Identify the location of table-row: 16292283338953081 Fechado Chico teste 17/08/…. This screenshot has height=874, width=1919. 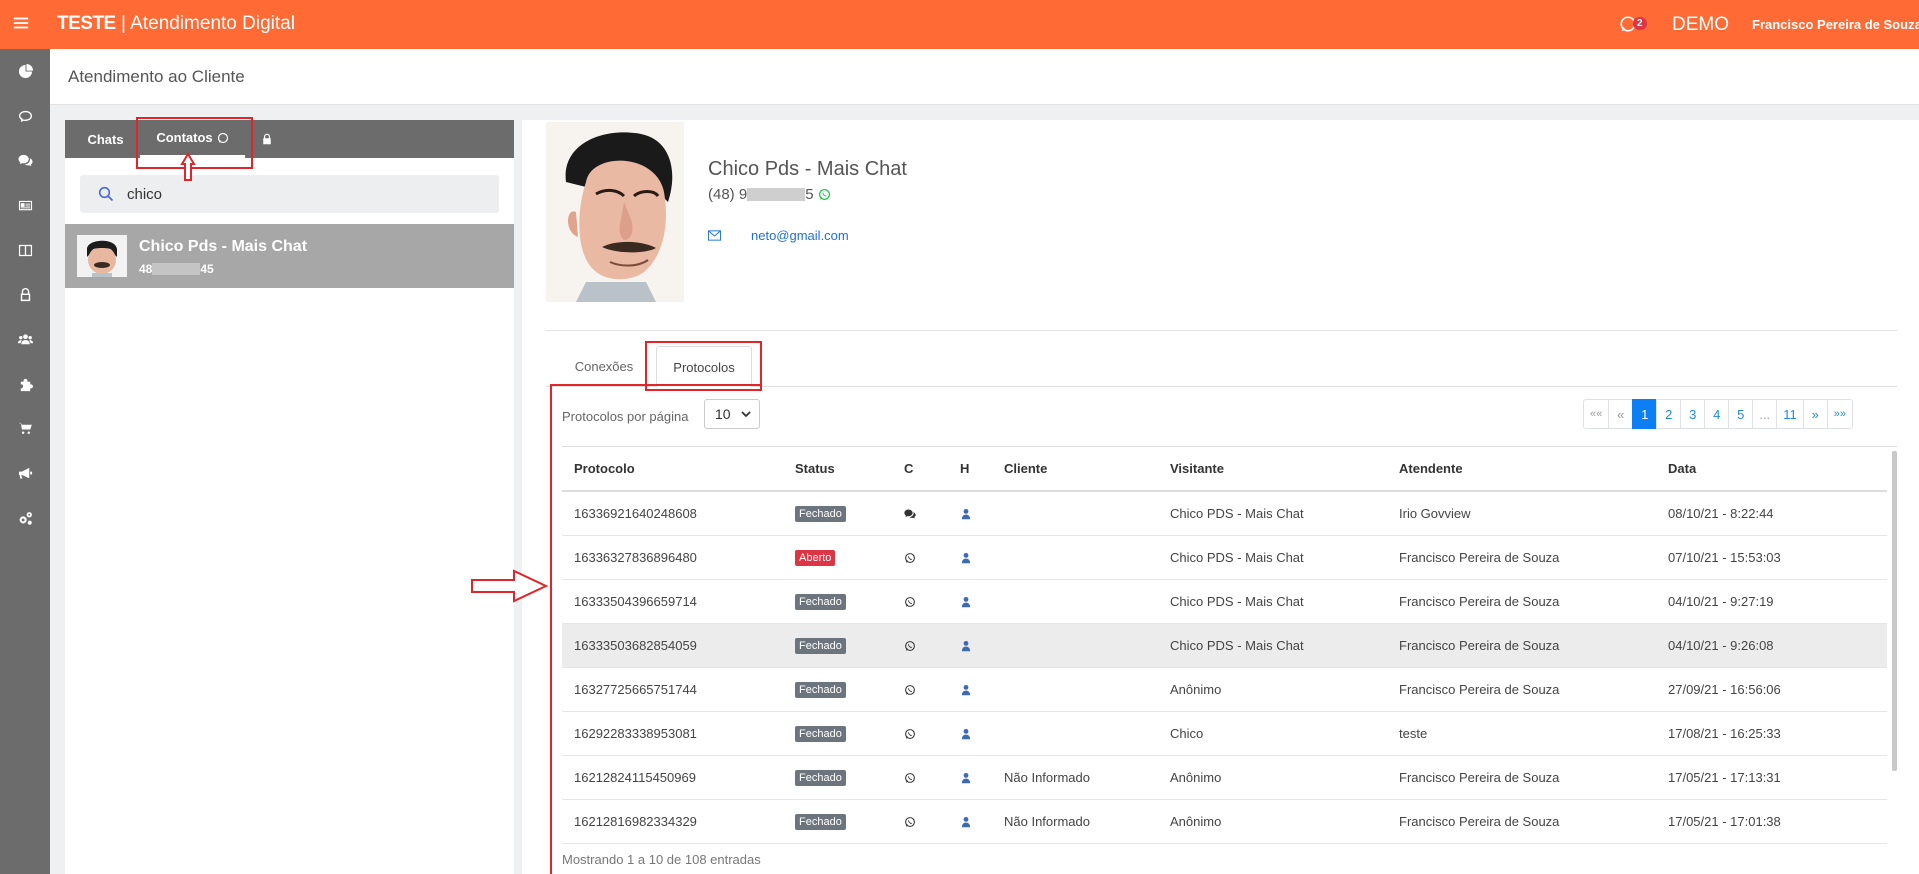
(1224, 733).